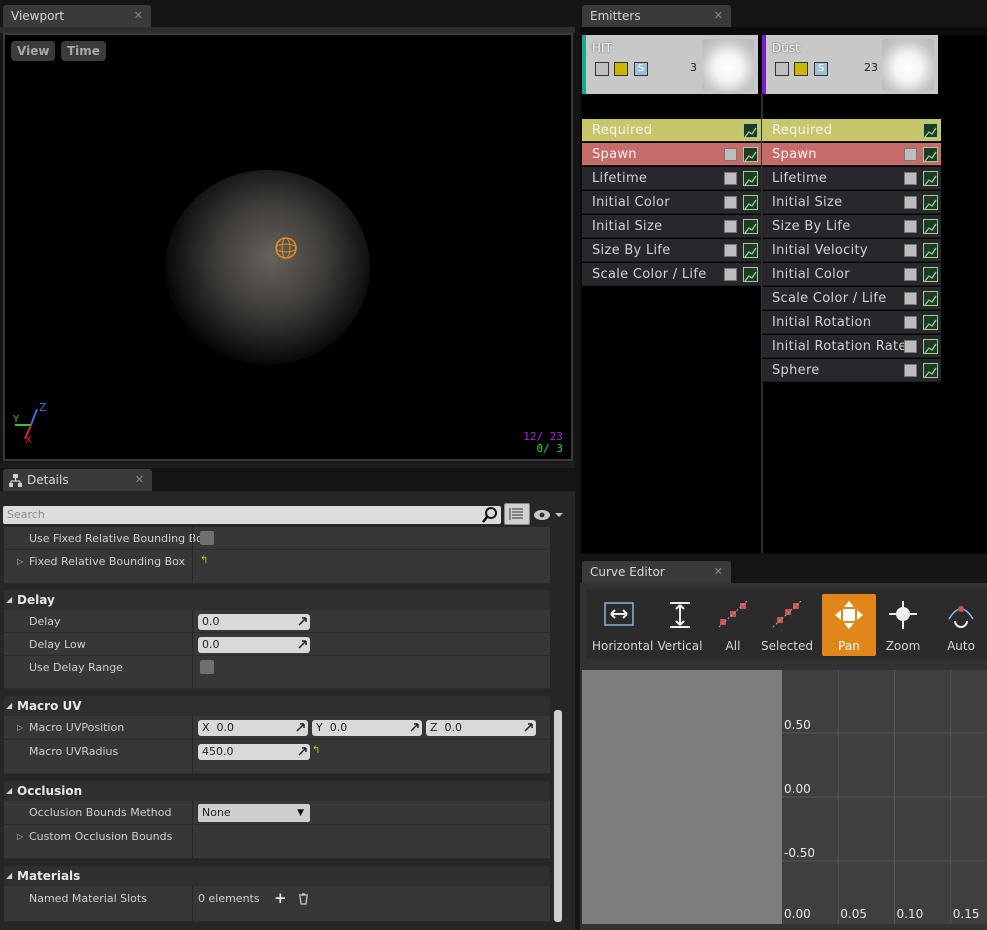 This screenshot has height=930, width=987. Describe the element at coordinates (851, 346) in the screenshot. I see `module-initial-rotation-rate: Initial Rotation Rate` at that location.